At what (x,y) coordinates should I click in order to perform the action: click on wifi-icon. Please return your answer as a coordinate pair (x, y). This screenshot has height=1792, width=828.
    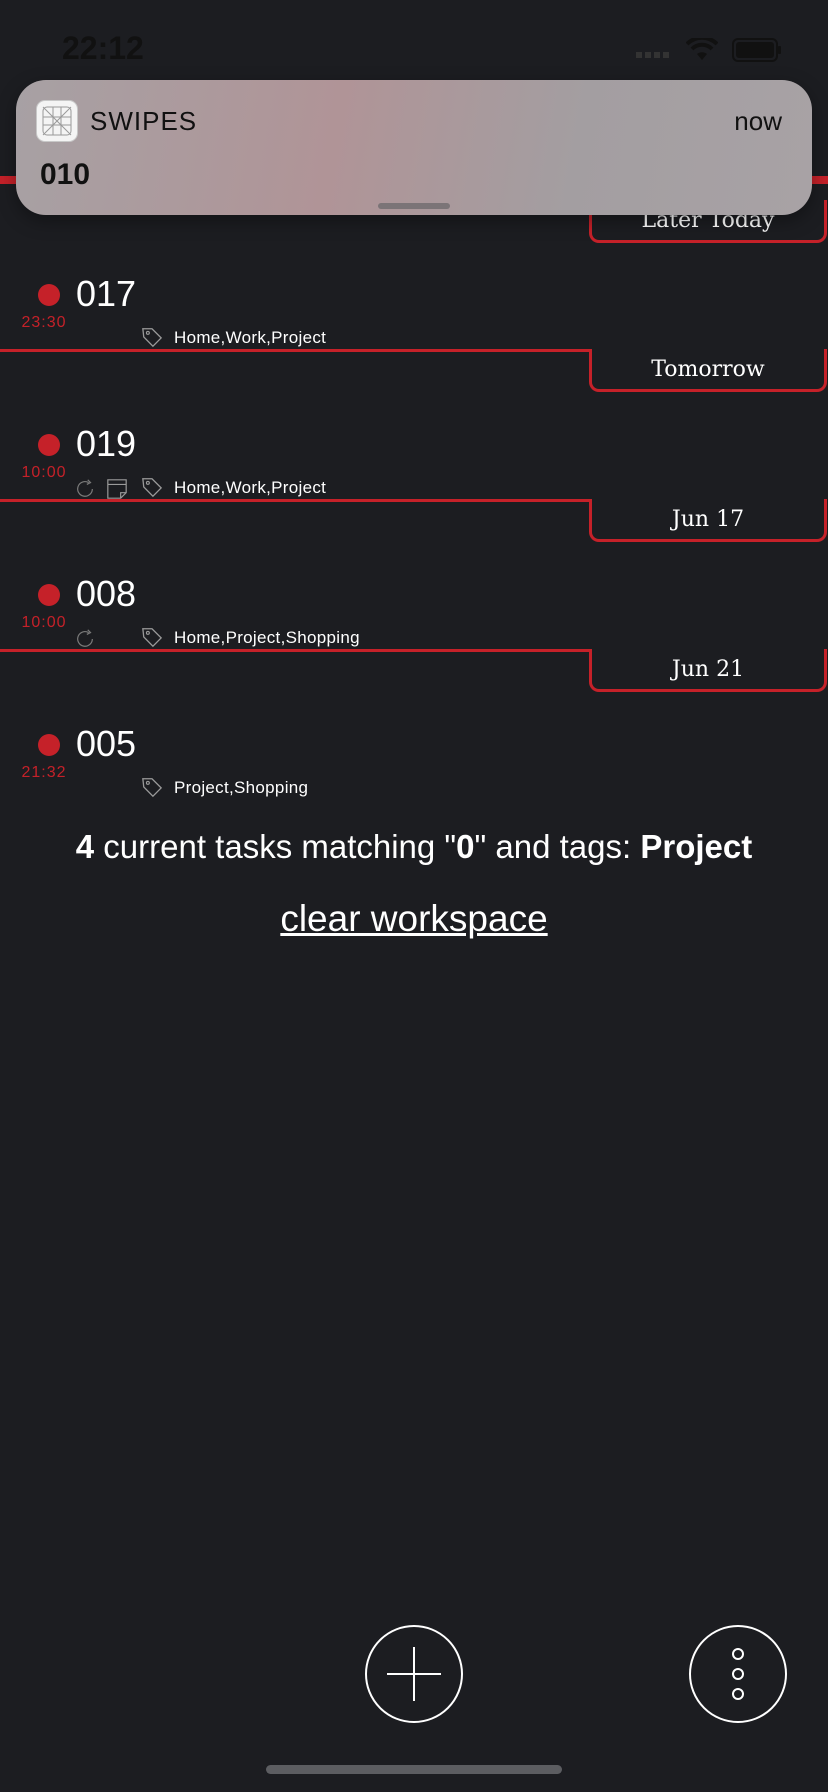
    Looking at the image, I should click on (702, 49).